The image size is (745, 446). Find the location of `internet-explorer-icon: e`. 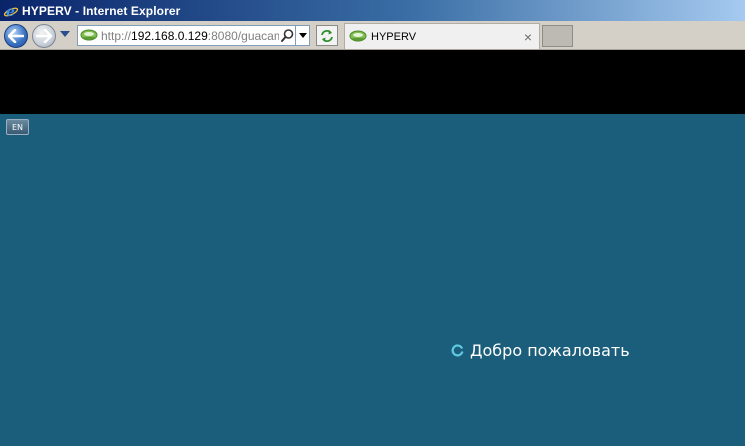

internet-explorer-icon: e is located at coordinates (11, 11).